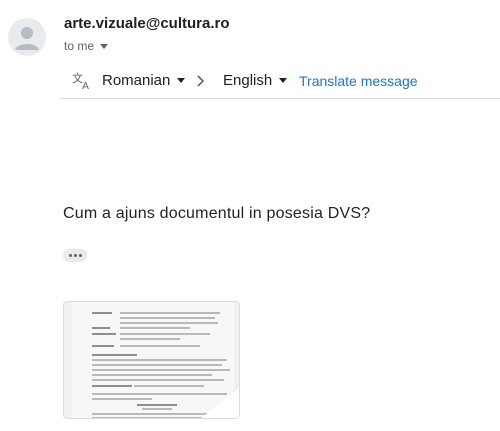  Describe the element at coordinates (147, 23) in the screenshot. I see `sender-email: arte.vizuale@cultura.ro` at that location.